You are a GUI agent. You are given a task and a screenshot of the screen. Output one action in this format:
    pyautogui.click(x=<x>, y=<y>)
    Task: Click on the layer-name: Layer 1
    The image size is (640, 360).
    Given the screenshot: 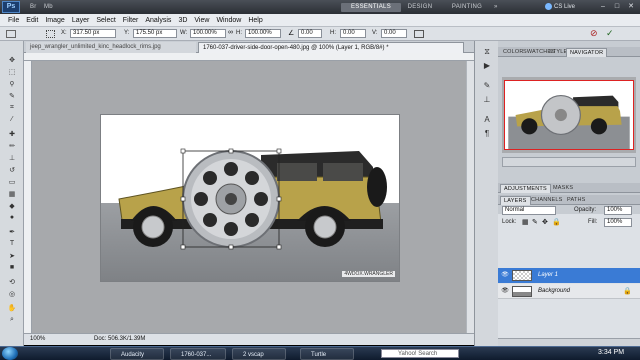 What is the action you would take?
    pyautogui.click(x=548, y=275)
    